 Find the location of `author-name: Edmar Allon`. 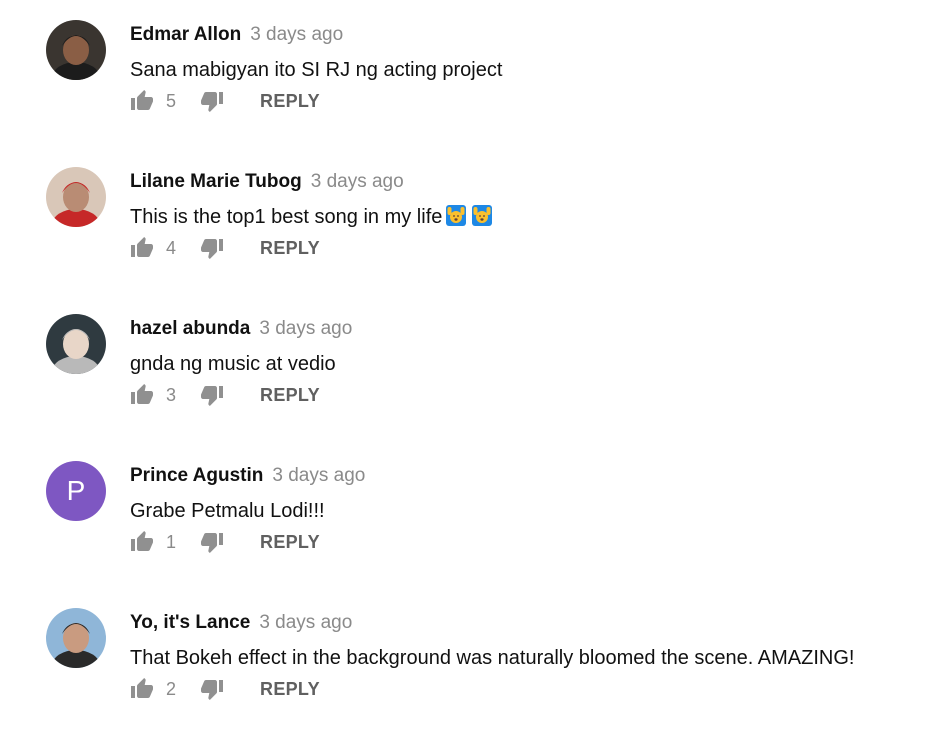

author-name: Edmar Allon is located at coordinates (185, 34).